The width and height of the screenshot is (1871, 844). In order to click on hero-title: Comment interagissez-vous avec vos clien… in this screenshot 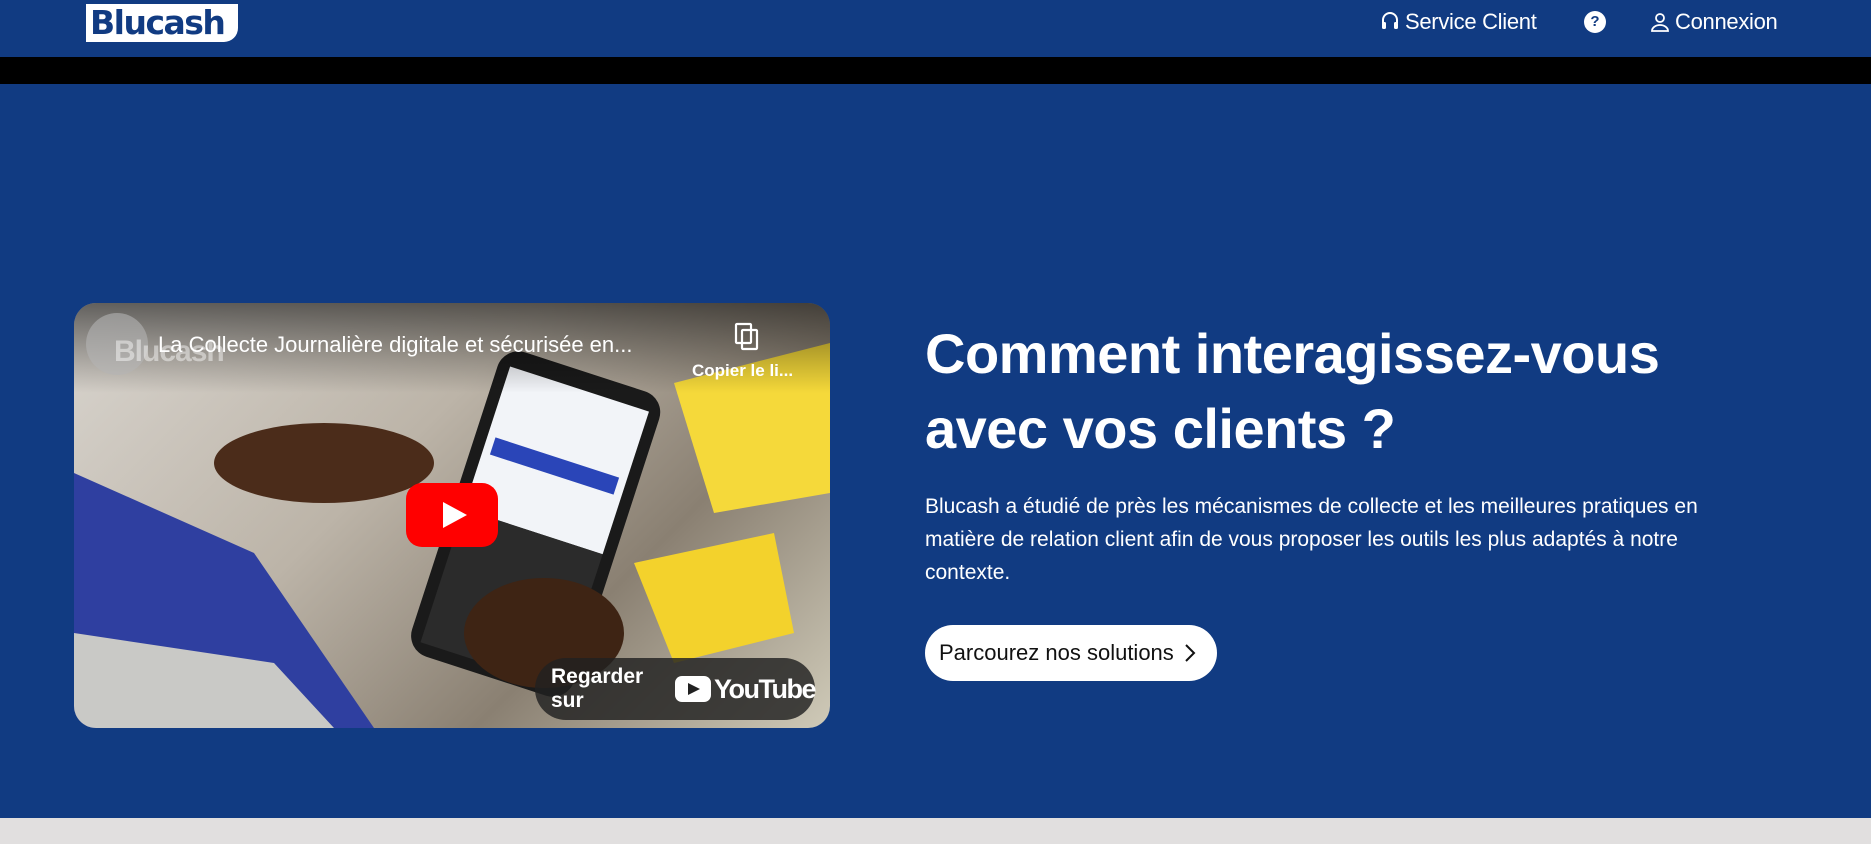, I will do `click(1292, 391)`.